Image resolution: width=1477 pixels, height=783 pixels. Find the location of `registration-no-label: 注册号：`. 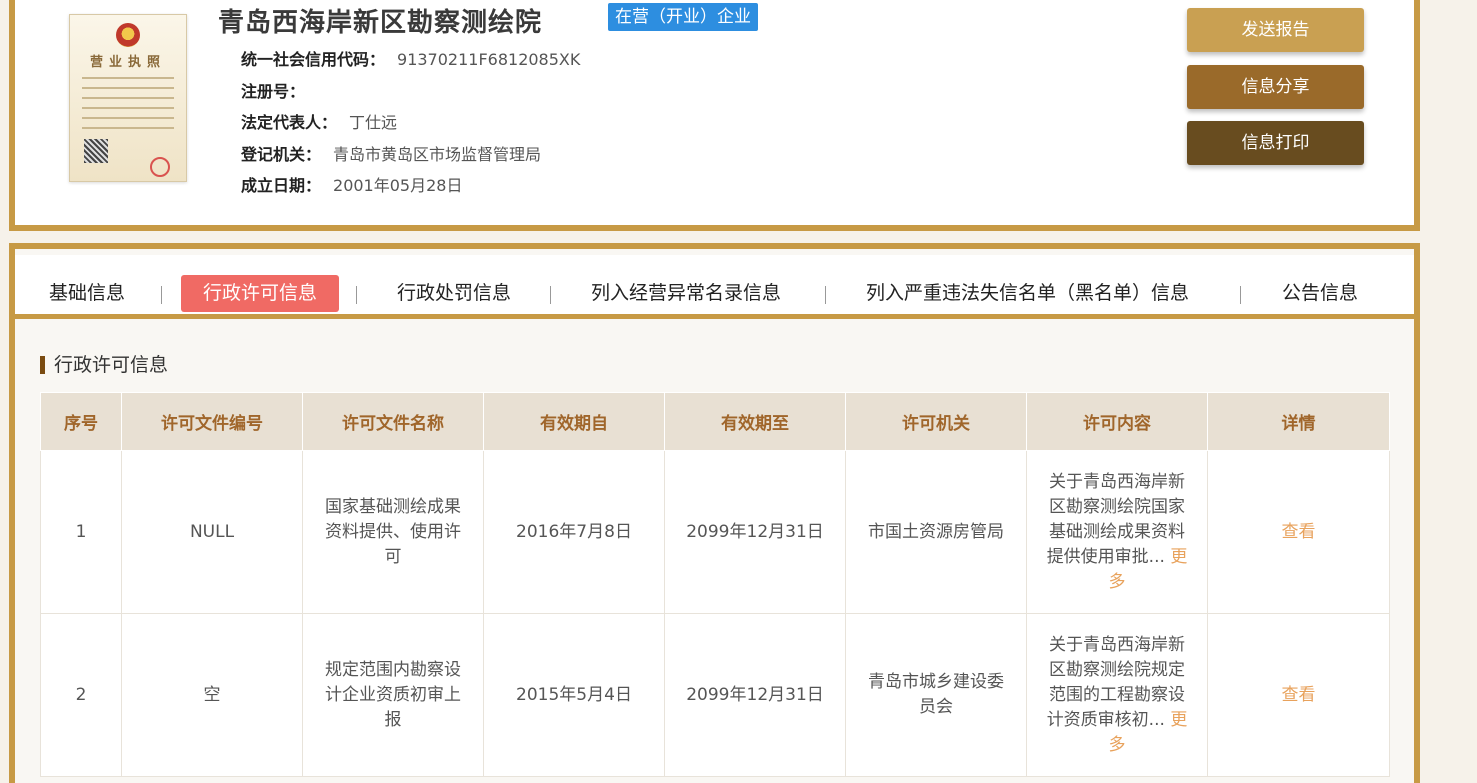

registration-no-label: 注册号： is located at coordinates (273, 91).